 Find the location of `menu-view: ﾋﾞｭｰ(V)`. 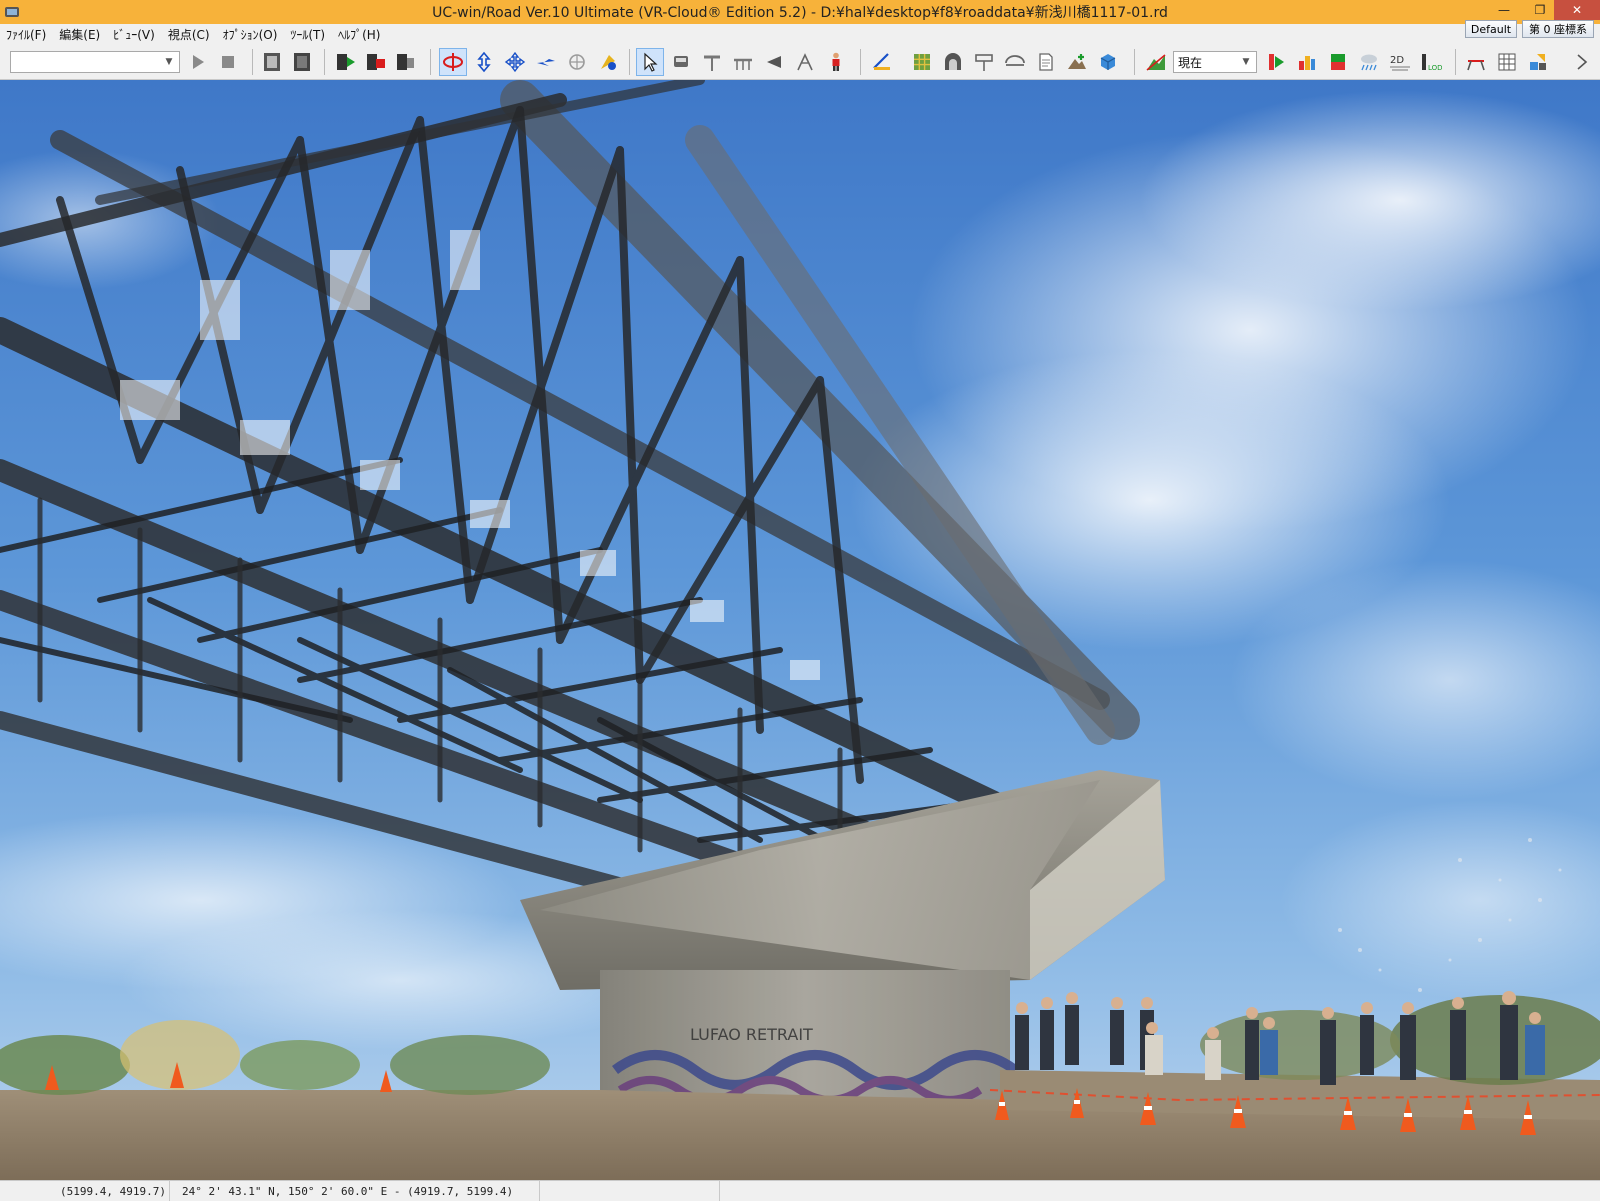

menu-view: ﾋﾞｭｰ(V) is located at coordinates (134, 34).